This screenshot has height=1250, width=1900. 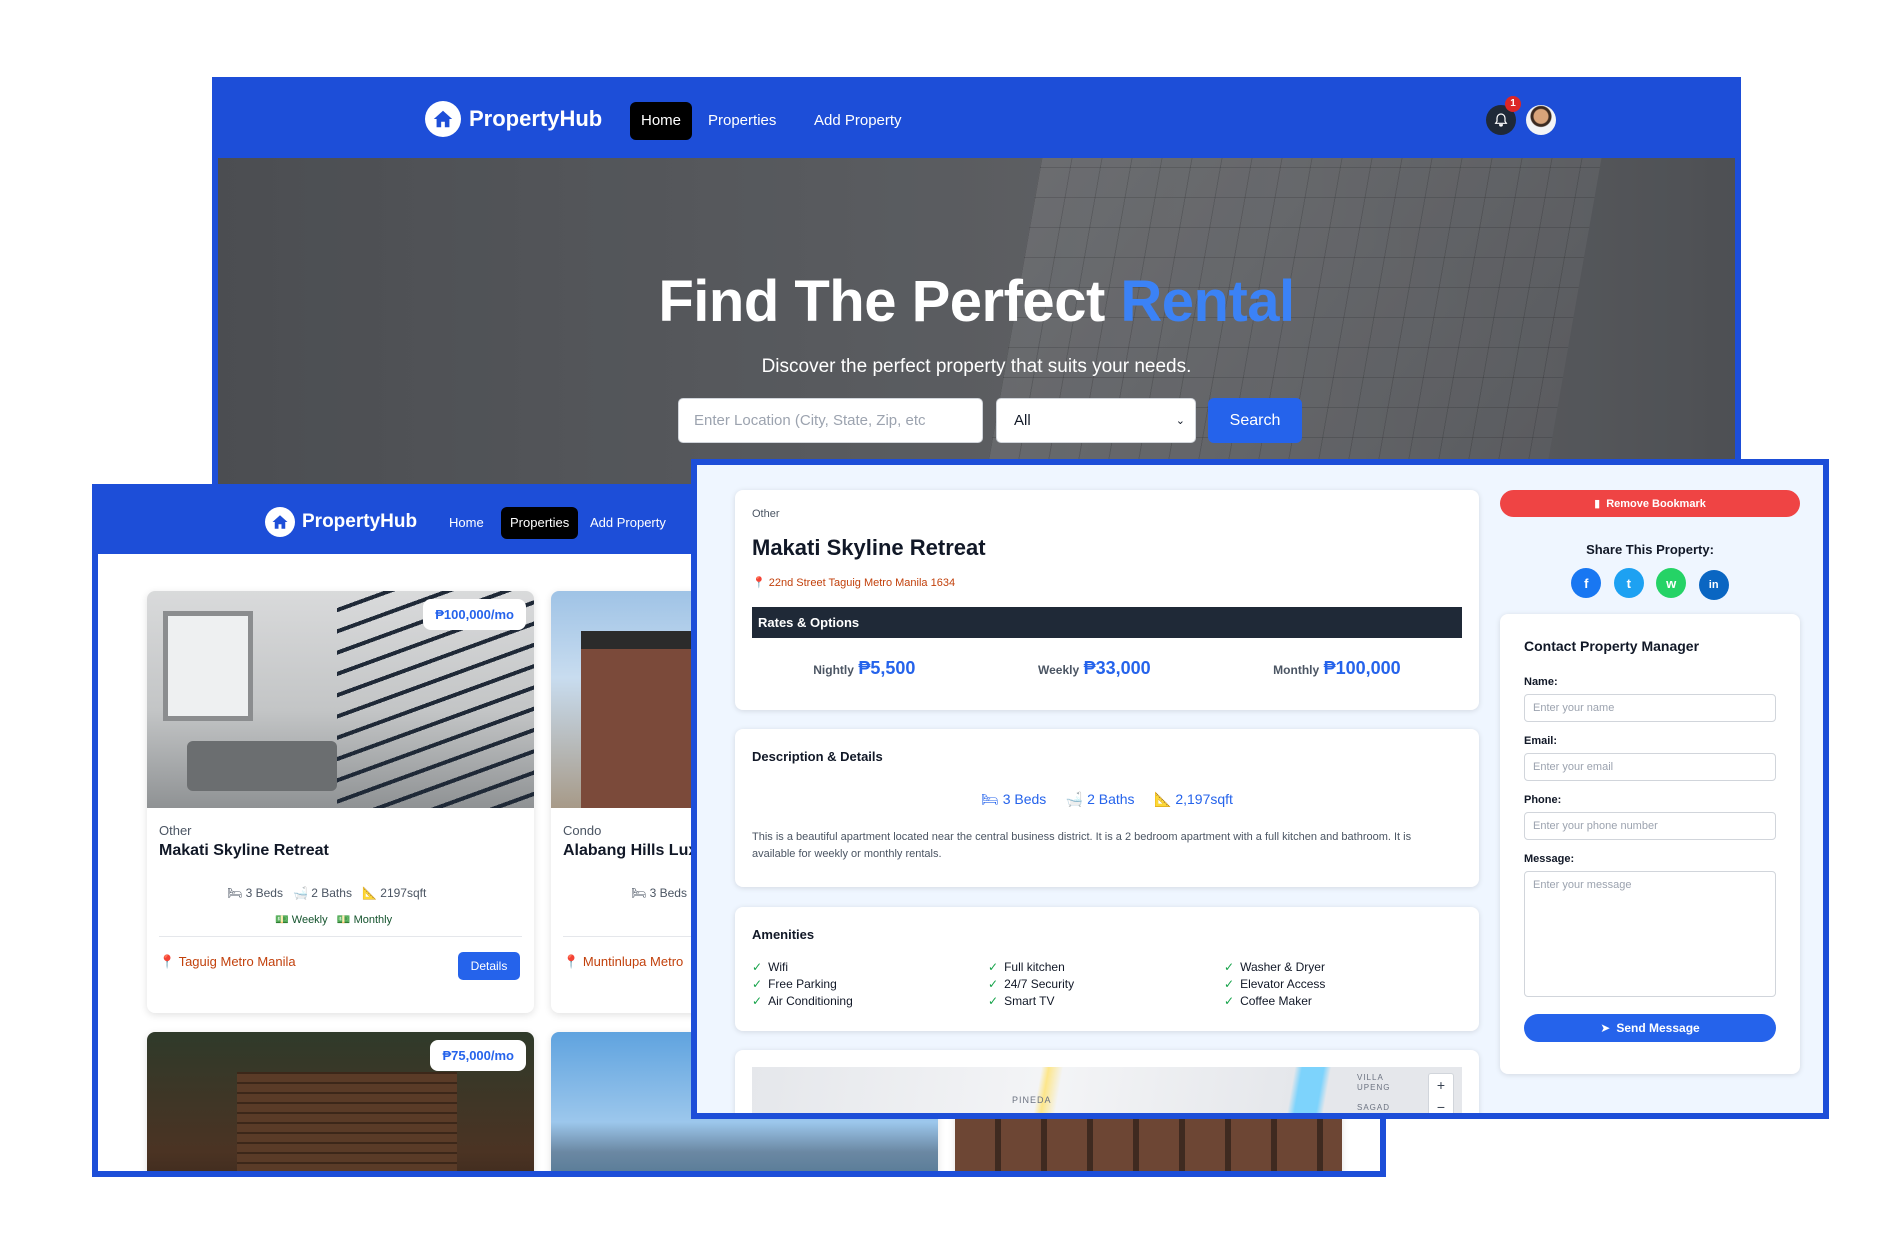 I want to click on bookmark-label: Remove Bookmark, so click(x=1656, y=503).